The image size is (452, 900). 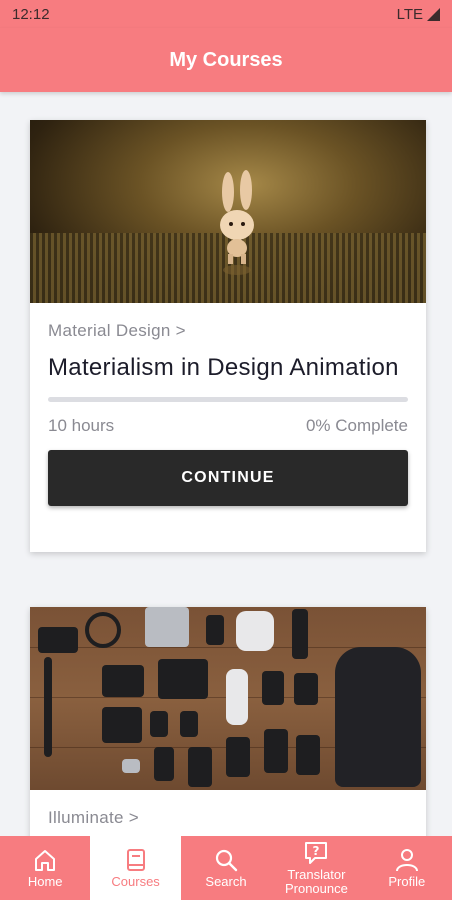 I want to click on nav-label: Profile, so click(x=407, y=881).